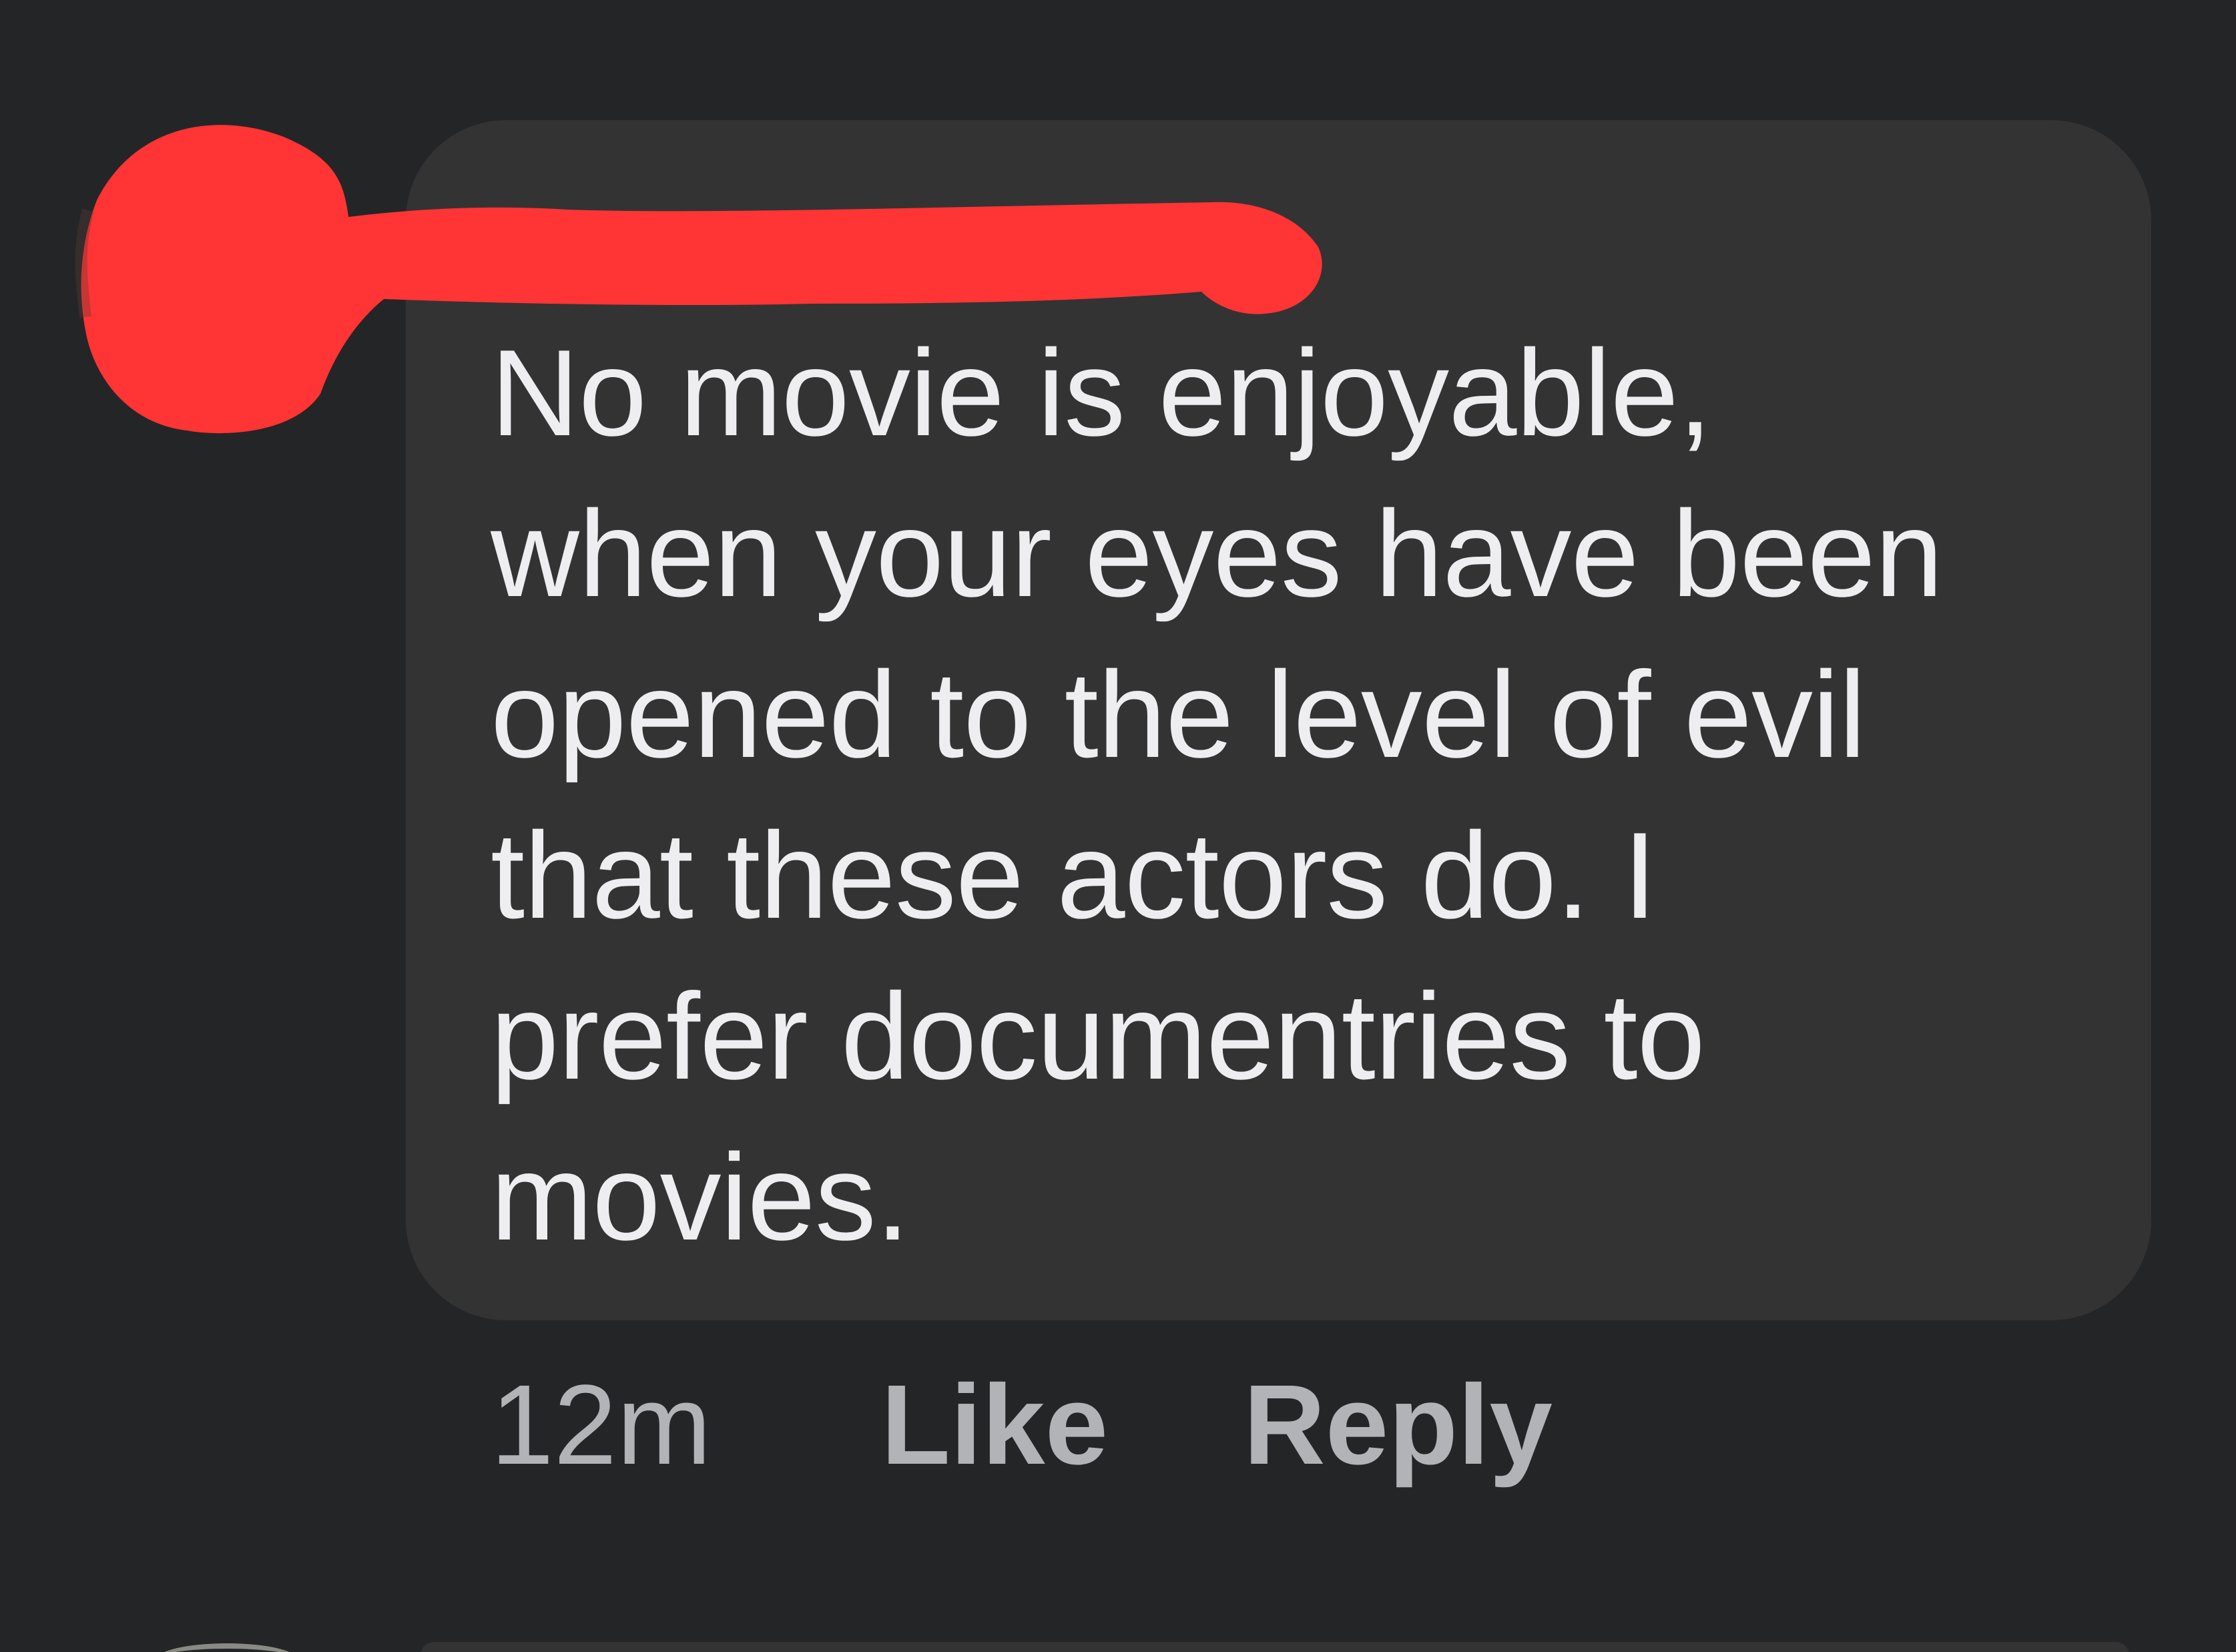 The width and height of the screenshot is (2236, 1652). Describe the element at coordinates (602, 1425) in the screenshot. I see `comment-timestamp: 12m` at that location.